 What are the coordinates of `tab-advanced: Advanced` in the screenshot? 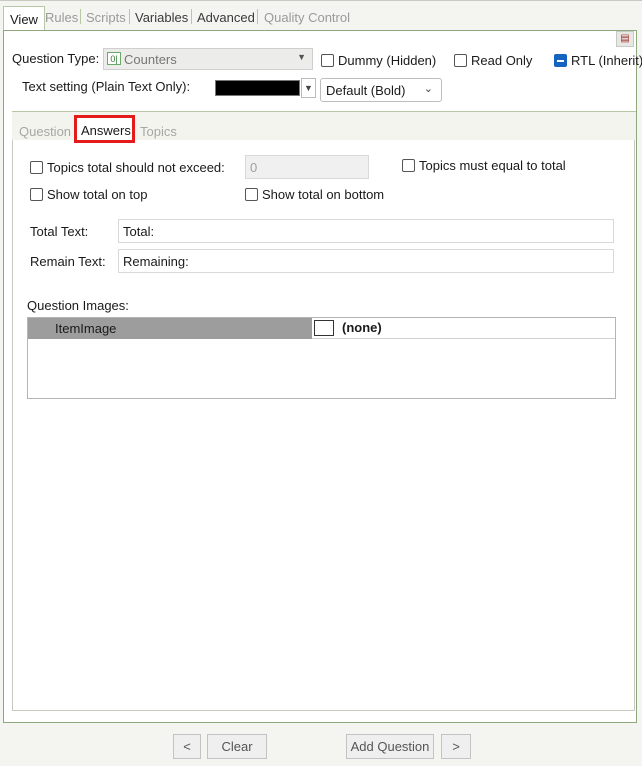 It's located at (226, 17).